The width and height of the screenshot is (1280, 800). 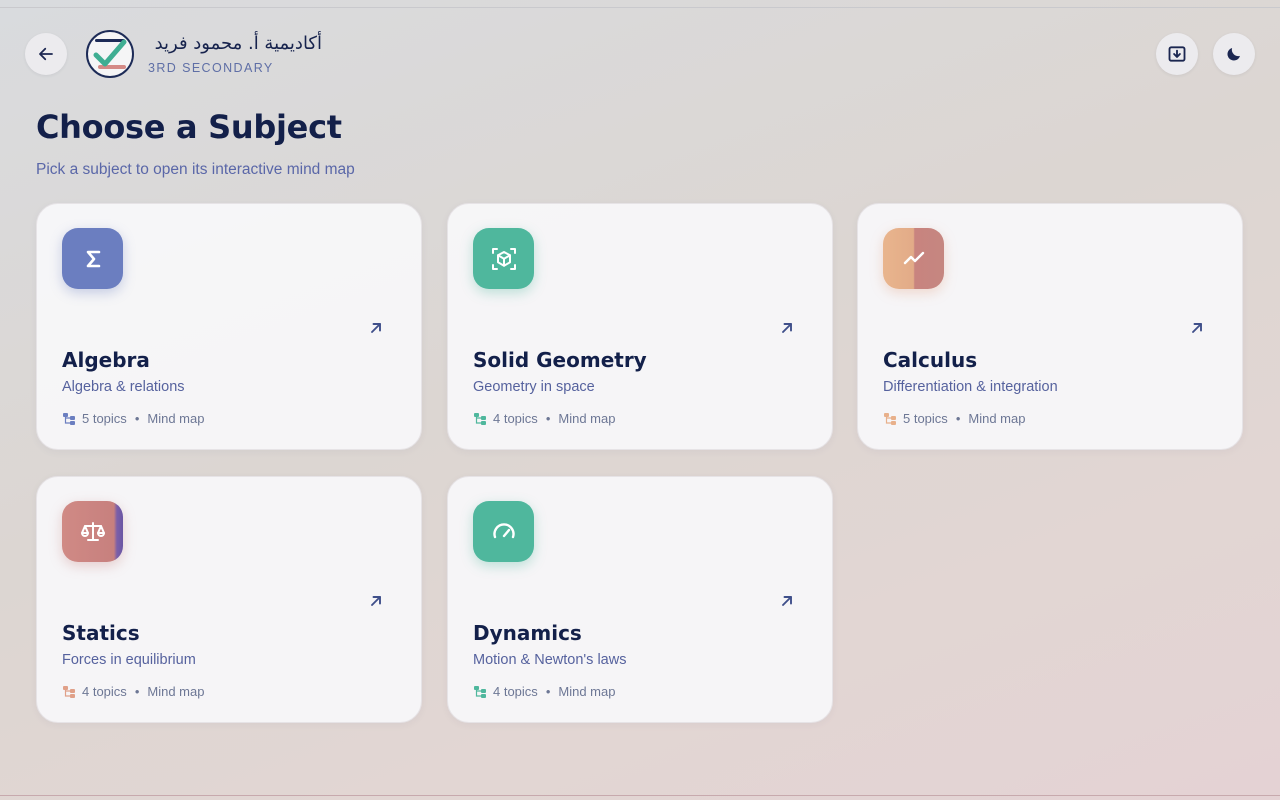 I want to click on subject-description: Forces in equilibrium, so click(x=129, y=660).